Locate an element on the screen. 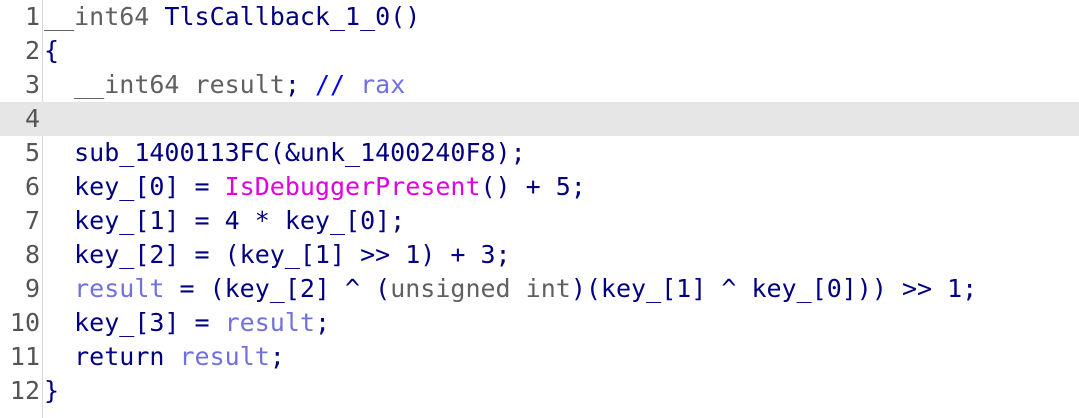  code-text: key_[1] = 4 * key_[0]; is located at coordinates (224, 221).